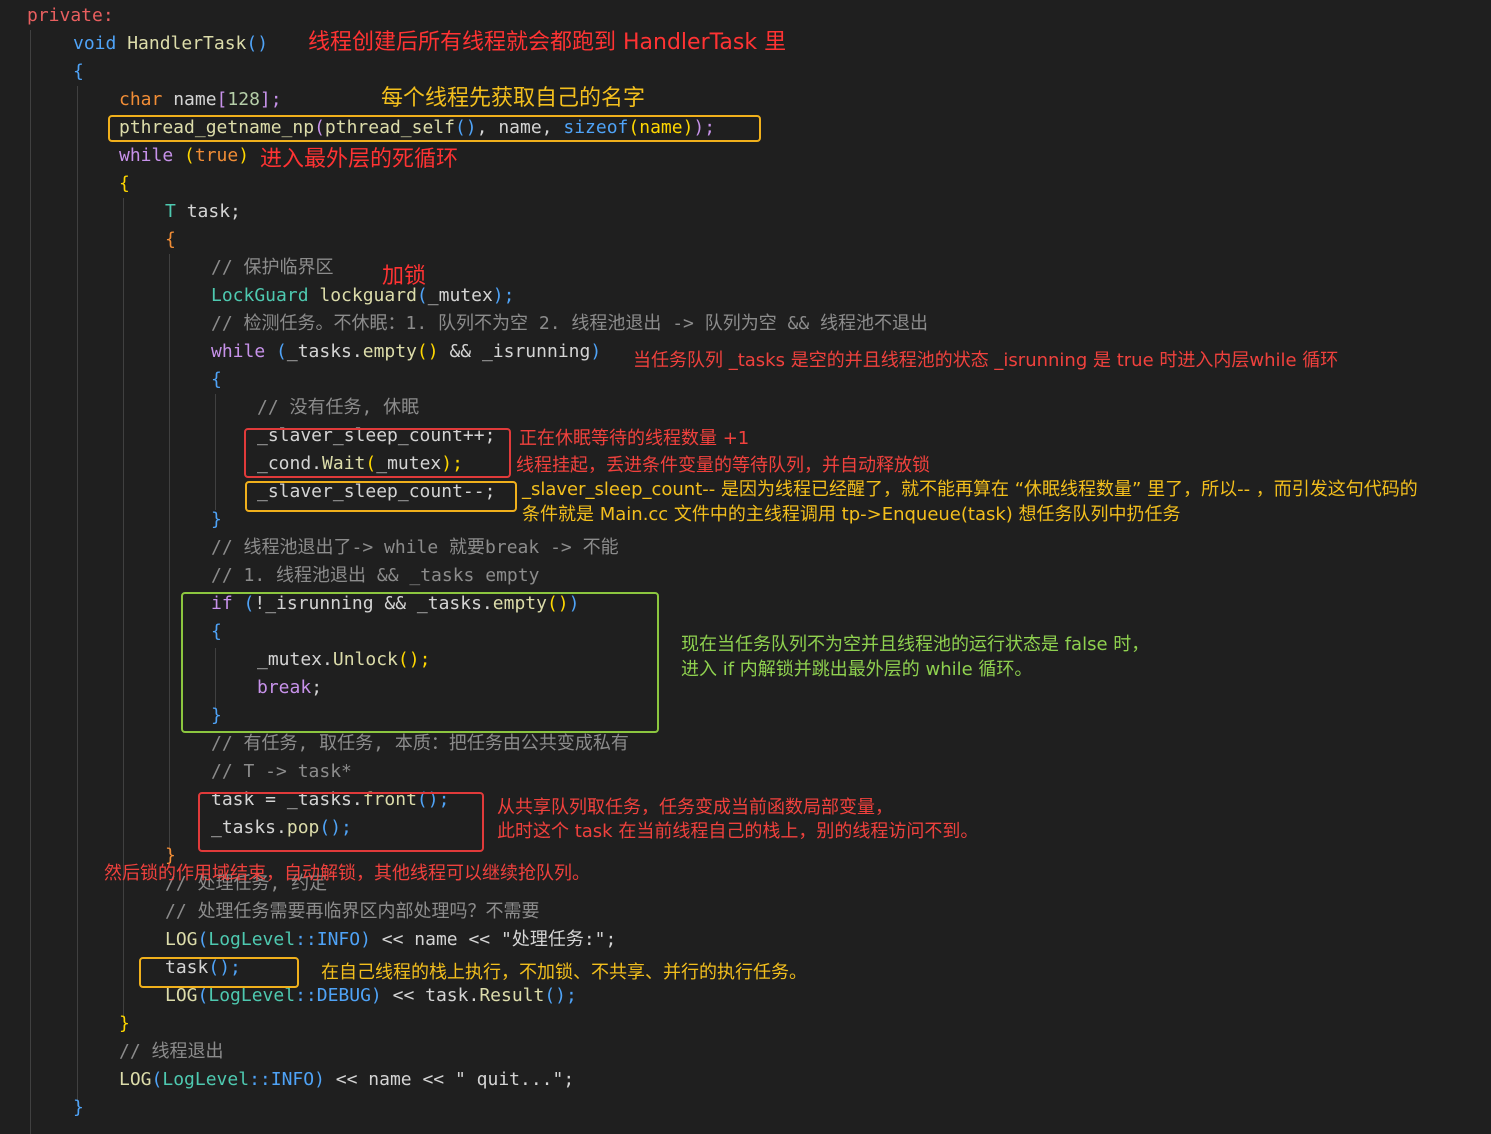 The image size is (1491, 1134). I want to click on code-line: // 保护临界区, so click(272, 268).